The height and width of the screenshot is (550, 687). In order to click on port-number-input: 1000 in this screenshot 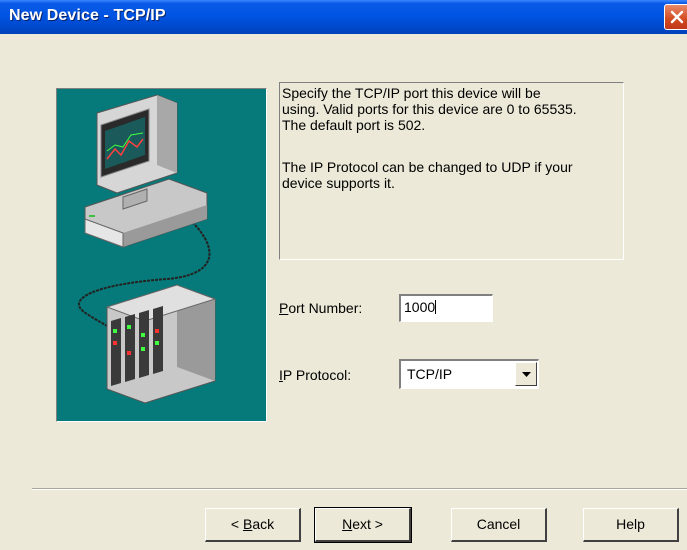, I will do `click(446, 308)`.